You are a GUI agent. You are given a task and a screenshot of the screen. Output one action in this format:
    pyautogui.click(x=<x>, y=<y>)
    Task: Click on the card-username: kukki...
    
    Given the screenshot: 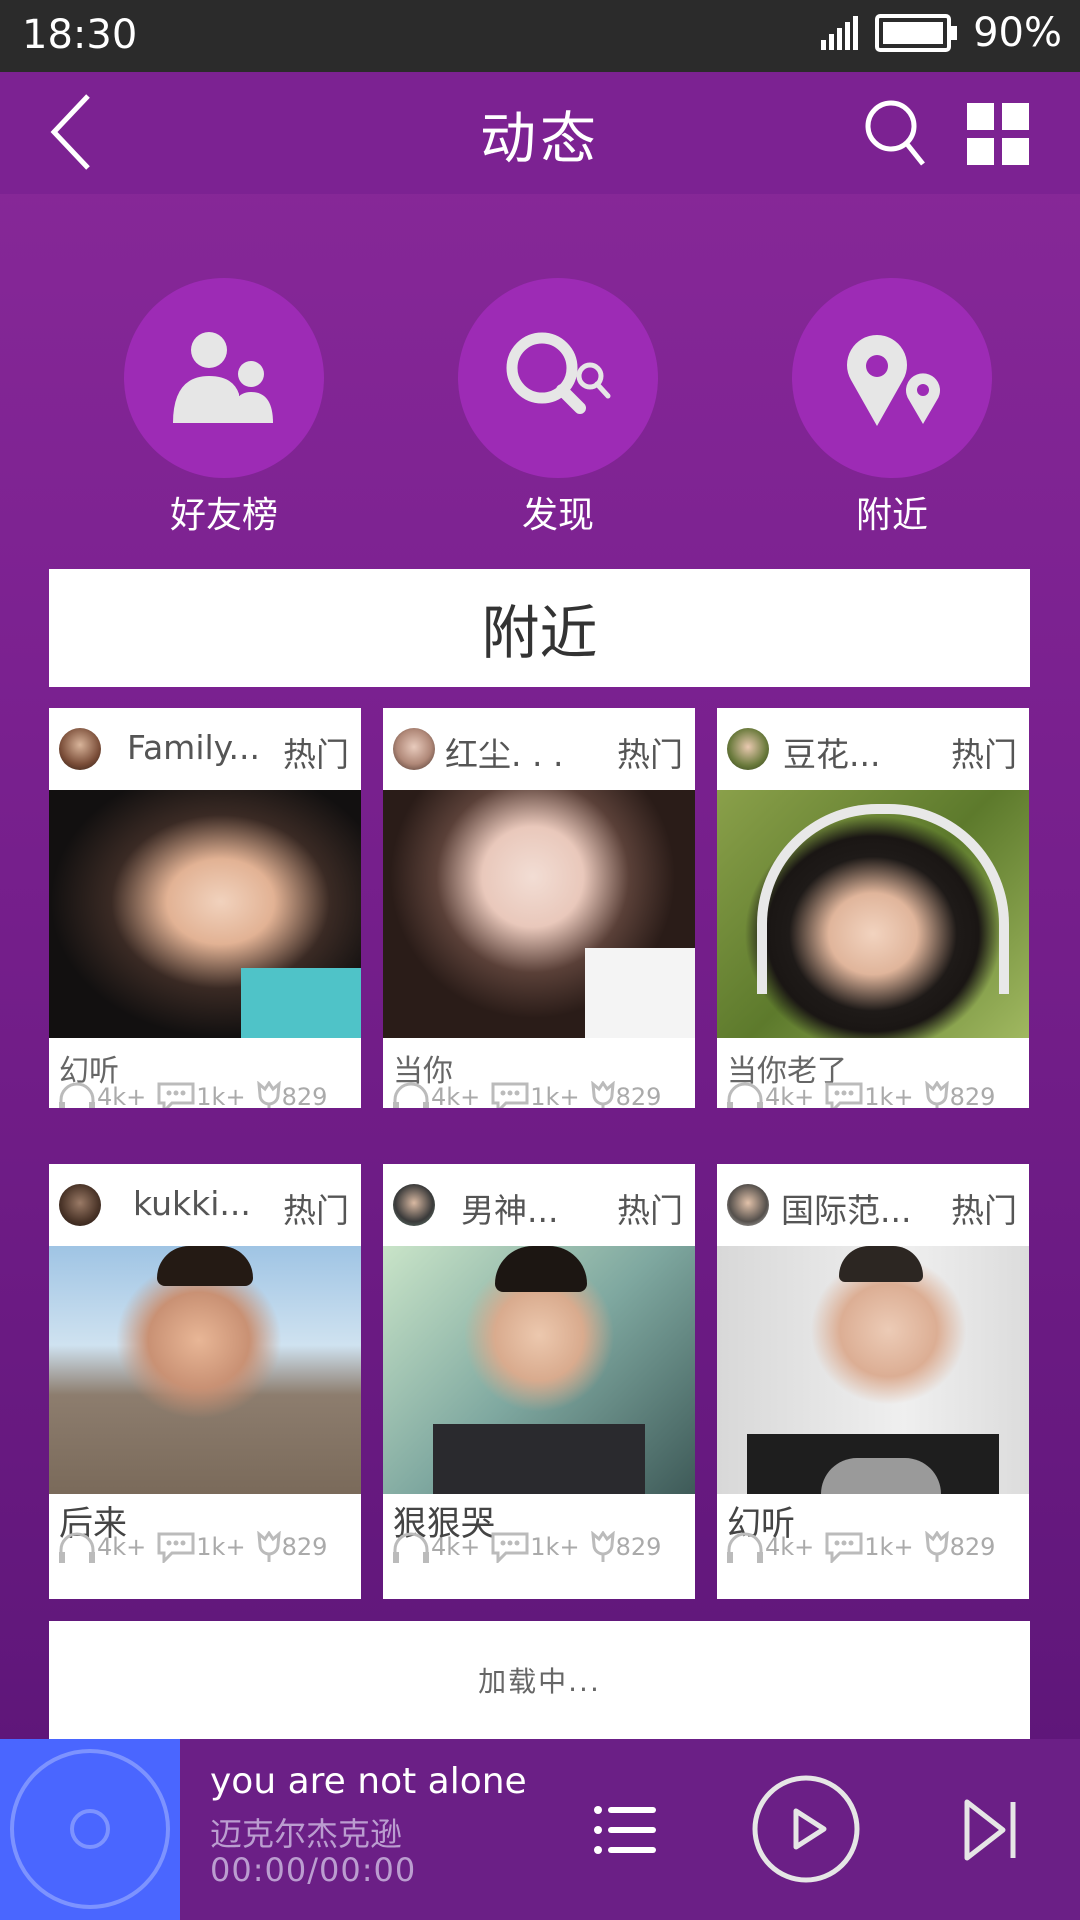 What is the action you would take?
    pyautogui.click(x=192, y=1203)
    